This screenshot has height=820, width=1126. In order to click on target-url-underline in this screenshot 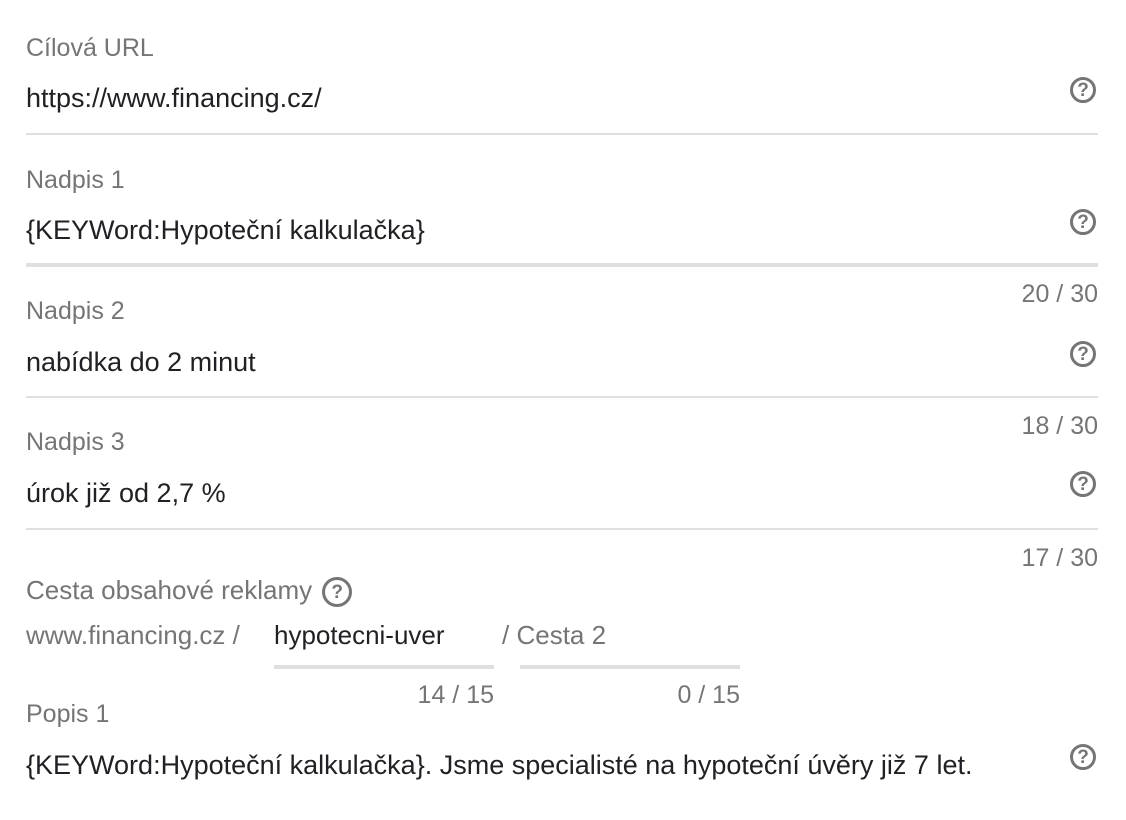, I will do `click(562, 134)`.